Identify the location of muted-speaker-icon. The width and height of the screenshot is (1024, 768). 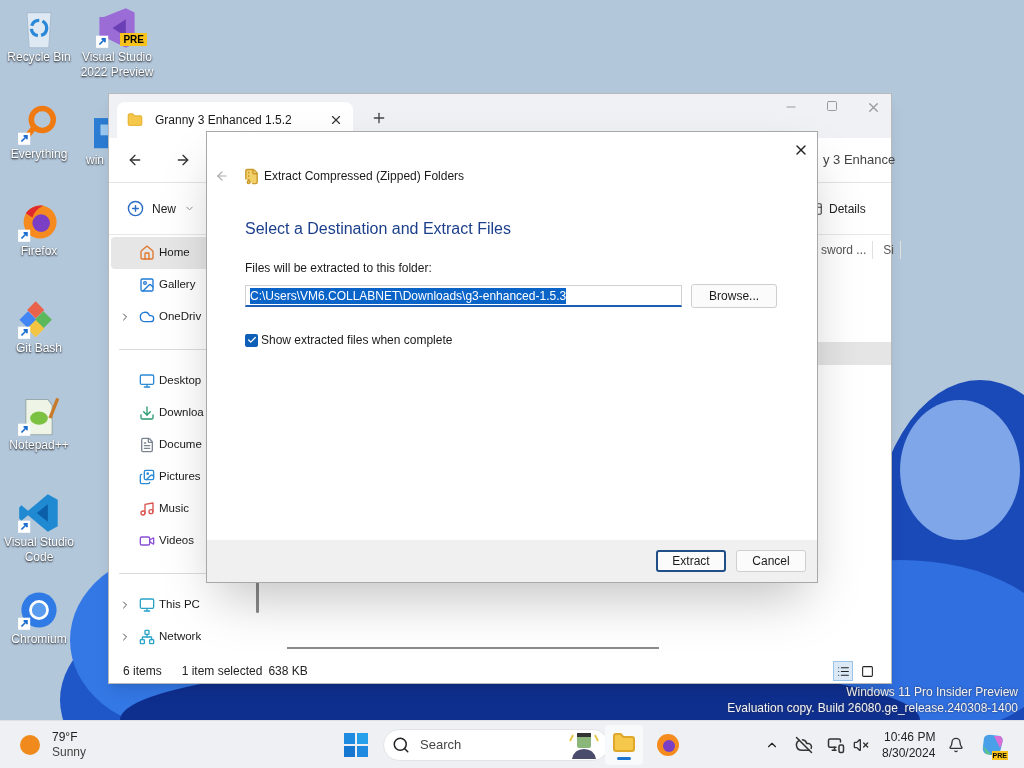
(861, 744).